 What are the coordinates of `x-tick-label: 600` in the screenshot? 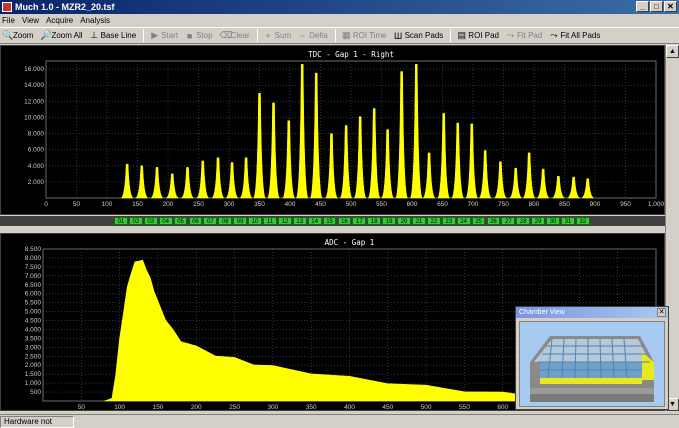 It's located at (502, 407).